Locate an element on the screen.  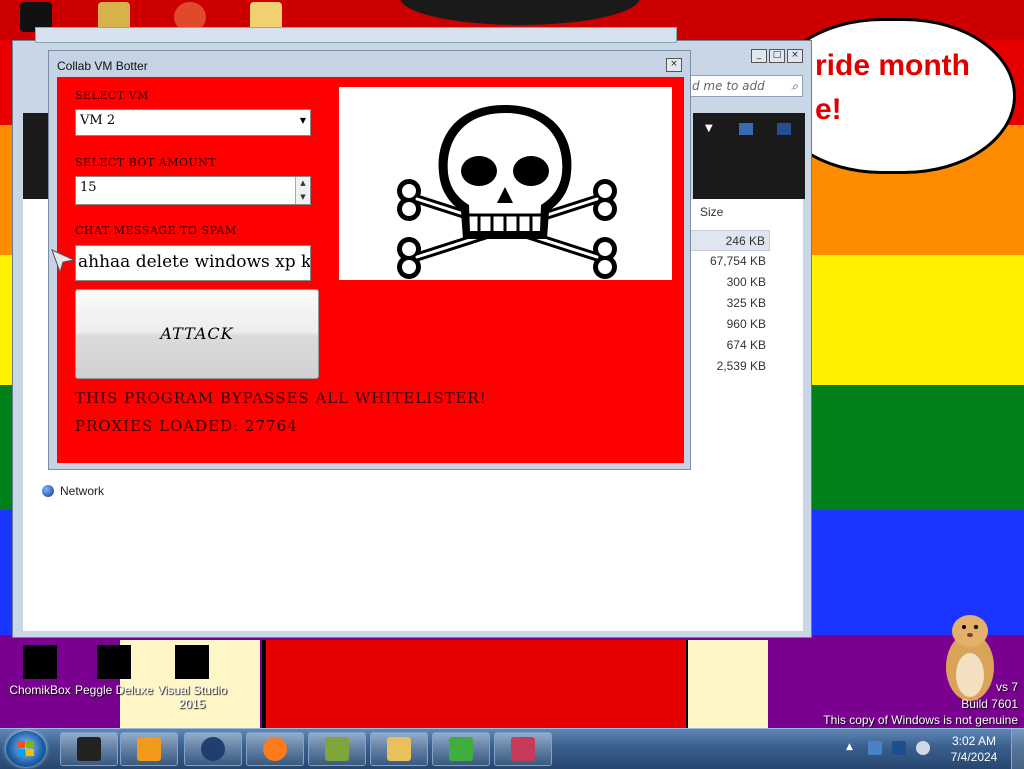
taskbar: ▲ 3:02 AM 7/4/2024 is located at coordinates (512, 748).